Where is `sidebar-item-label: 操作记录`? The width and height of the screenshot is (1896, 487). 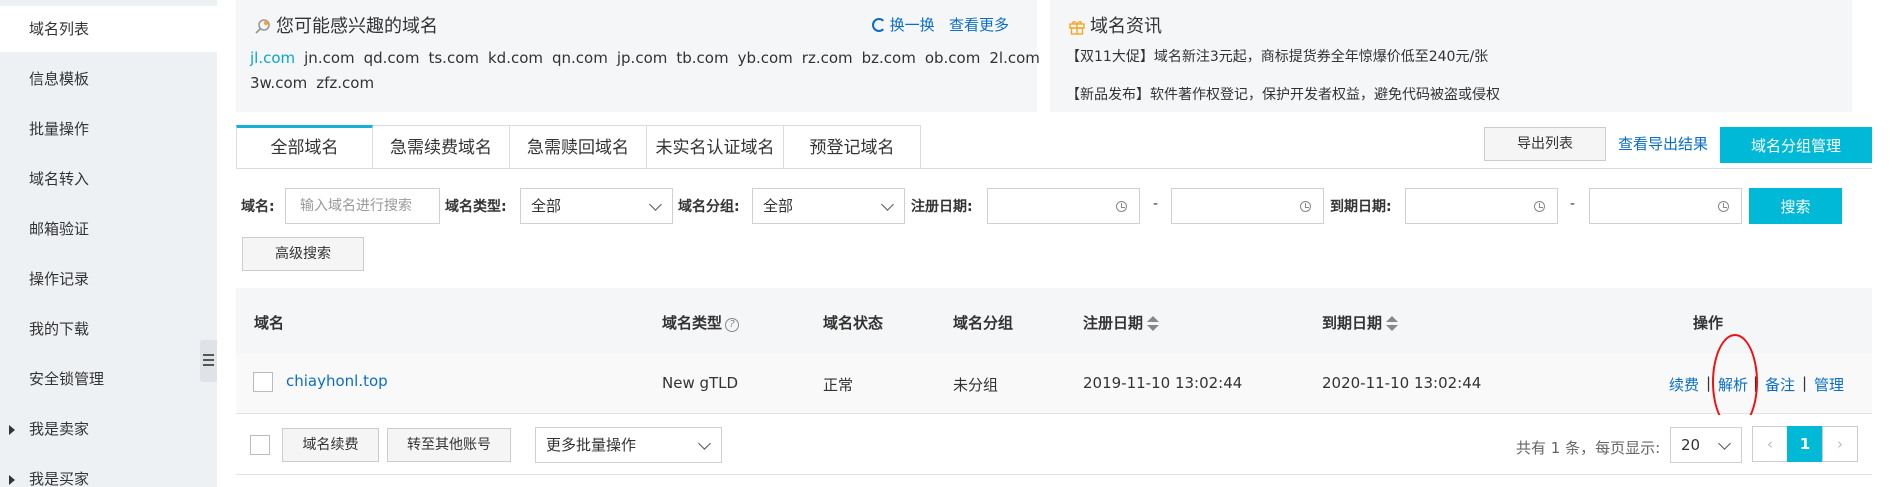
sidebar-item-label: 操作记录 is located at coordinates (59, 279).